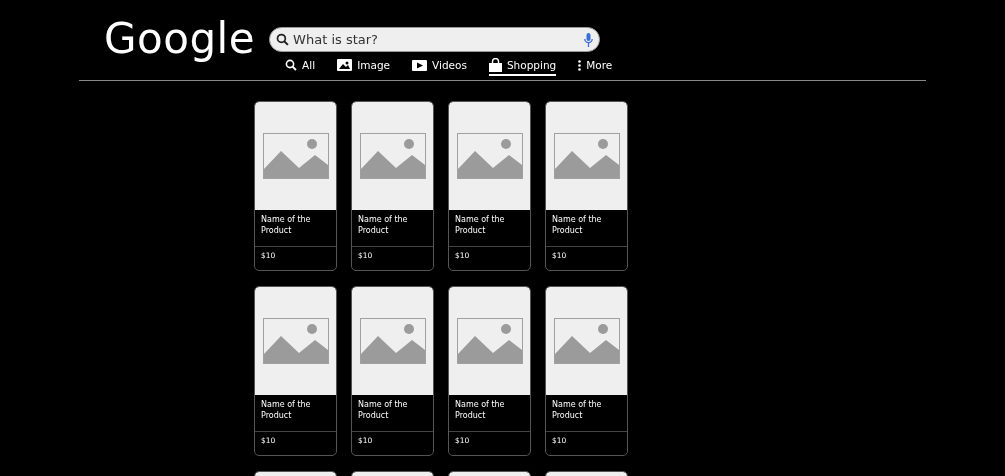  I want to click on search-bar: What is star?, so click(435, 39).